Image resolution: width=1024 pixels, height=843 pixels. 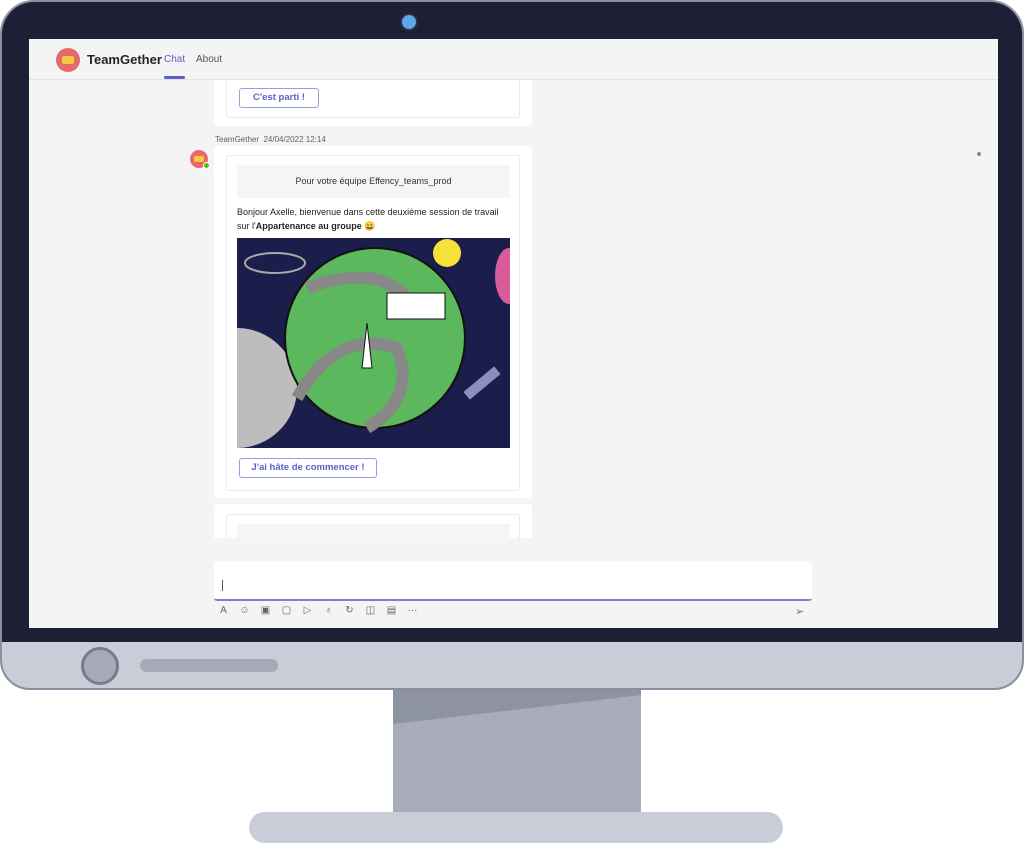 I want to click on message-input, so click(x=513, y=581).